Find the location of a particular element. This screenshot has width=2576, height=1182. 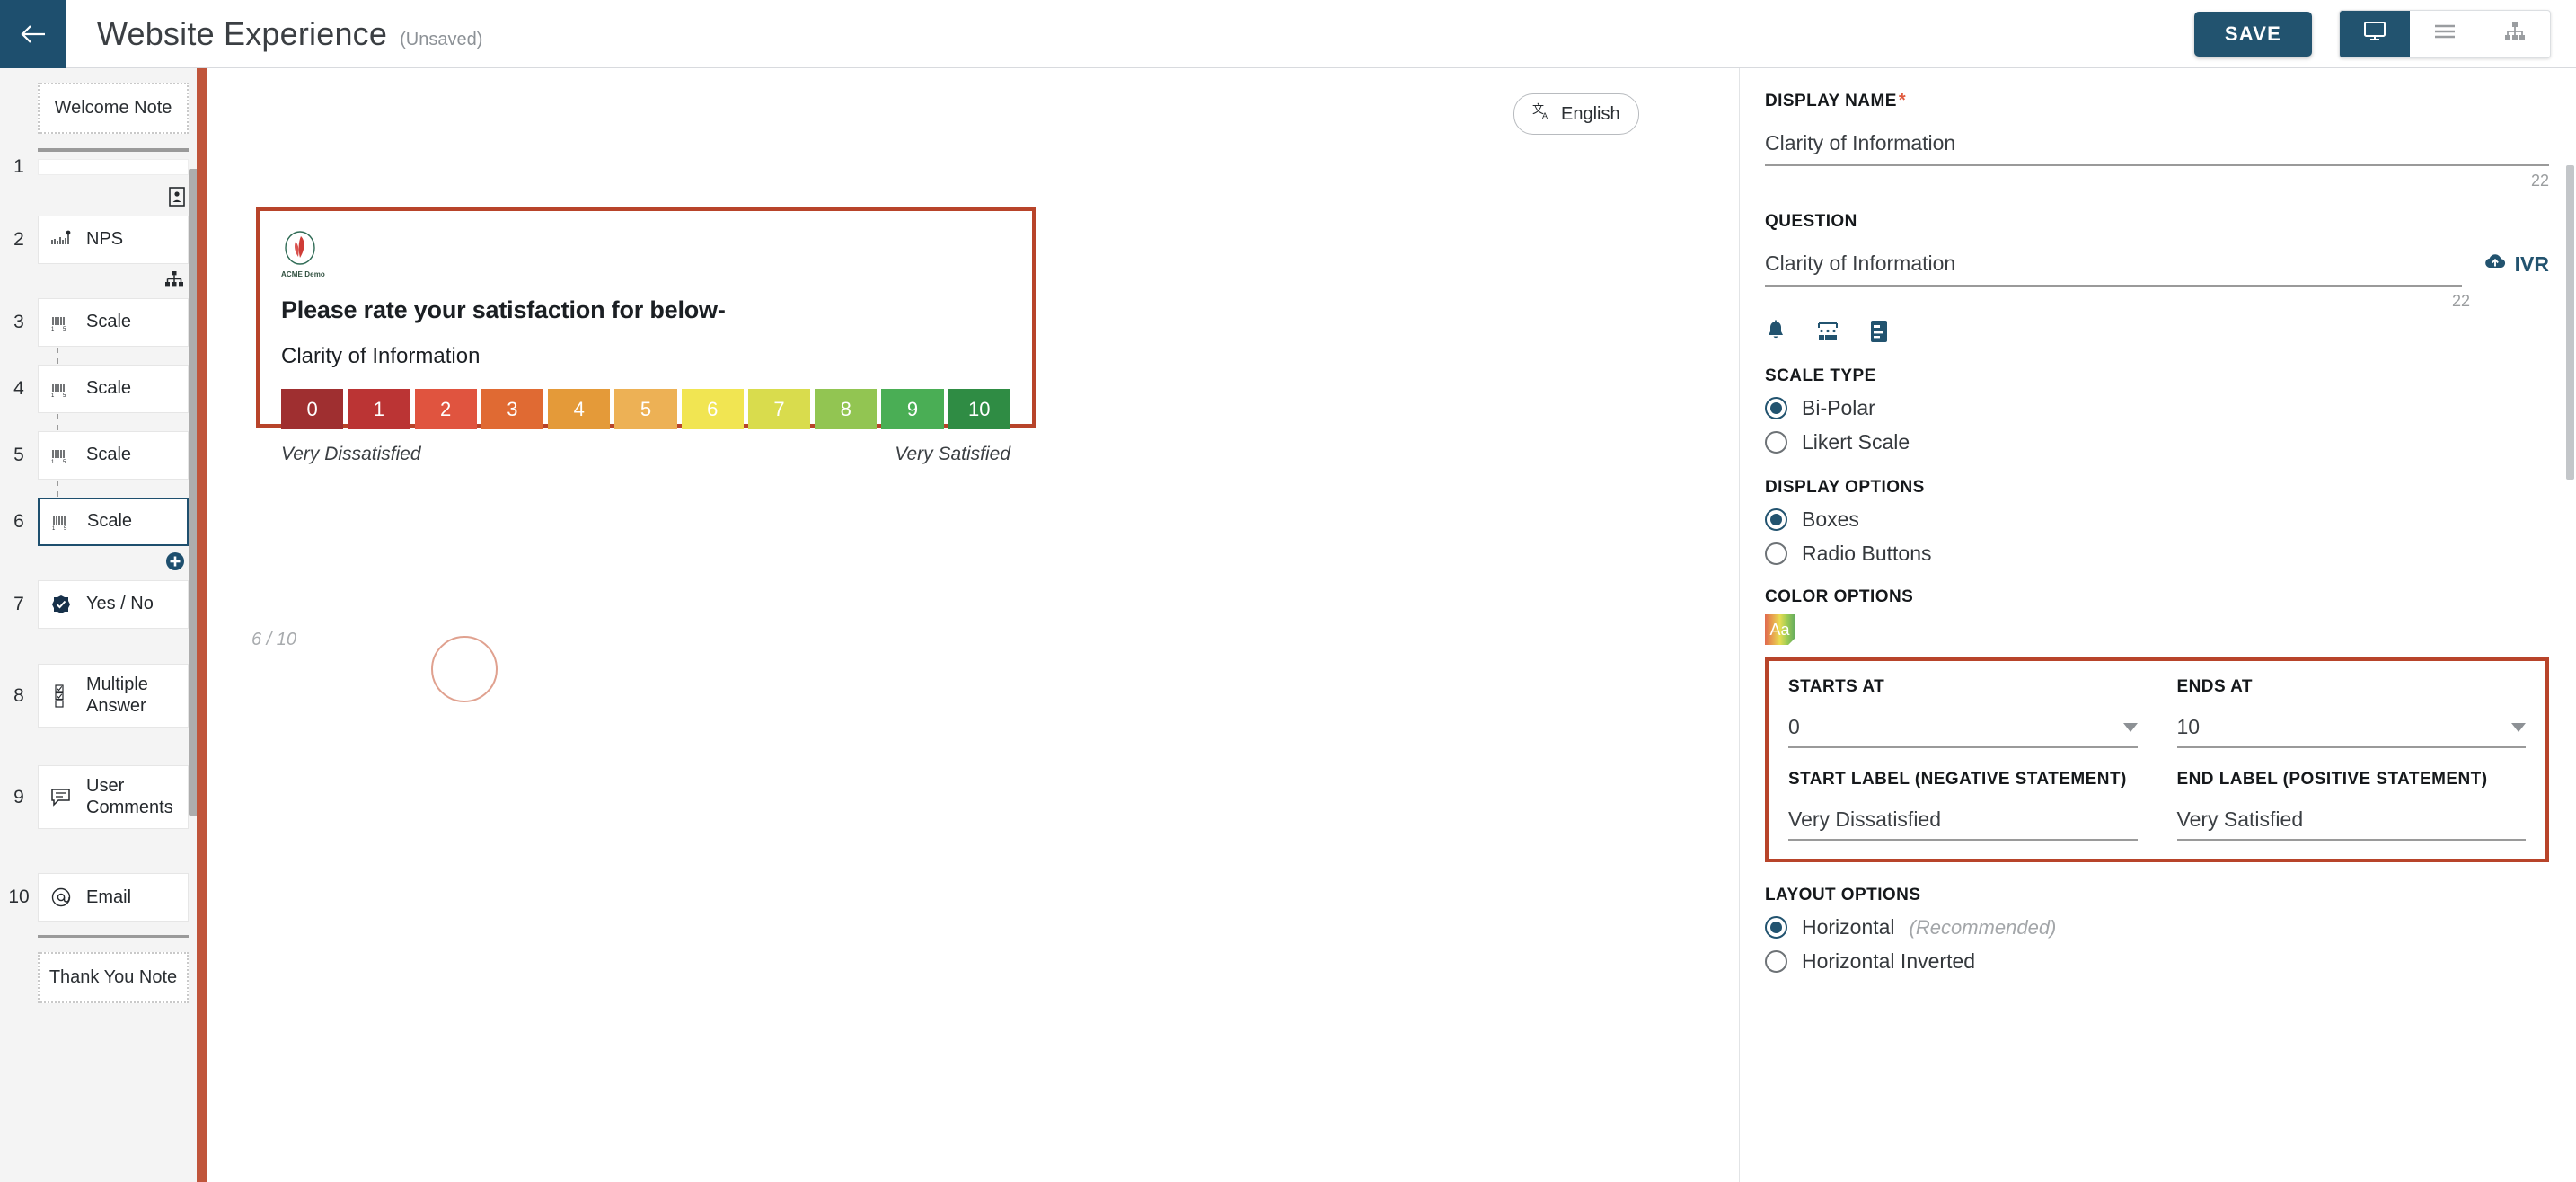

list-item: 2 NPS is located at coordinates (101, 240).